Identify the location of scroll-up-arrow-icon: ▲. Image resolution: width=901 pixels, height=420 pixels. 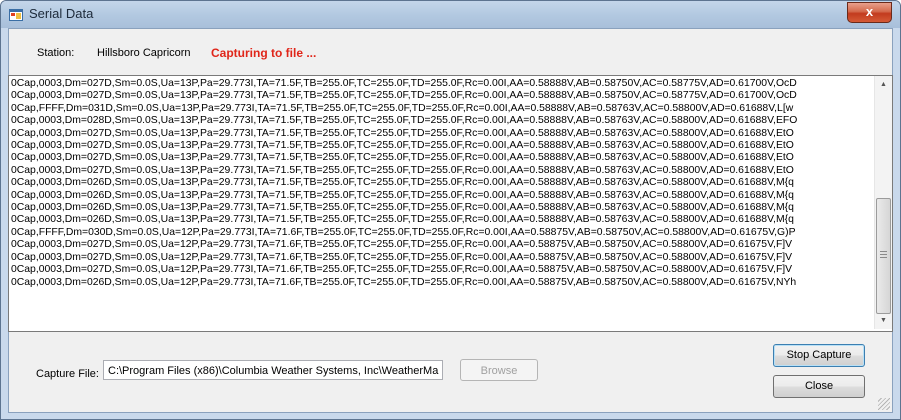
(883, 84).